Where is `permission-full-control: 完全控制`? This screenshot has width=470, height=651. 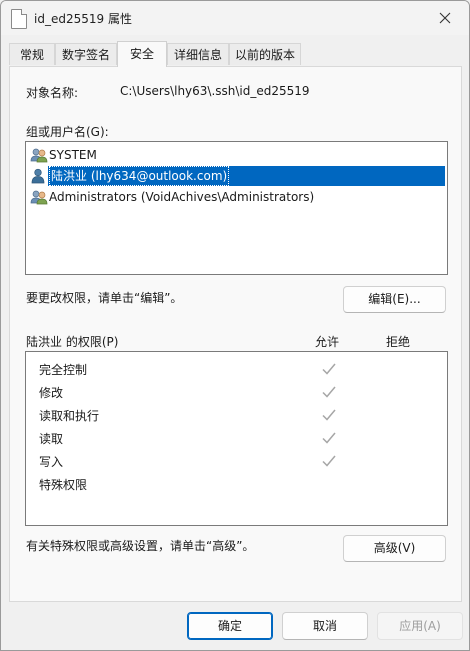 permission-full-control: 完全控制 is located at coordinates (63, 370).